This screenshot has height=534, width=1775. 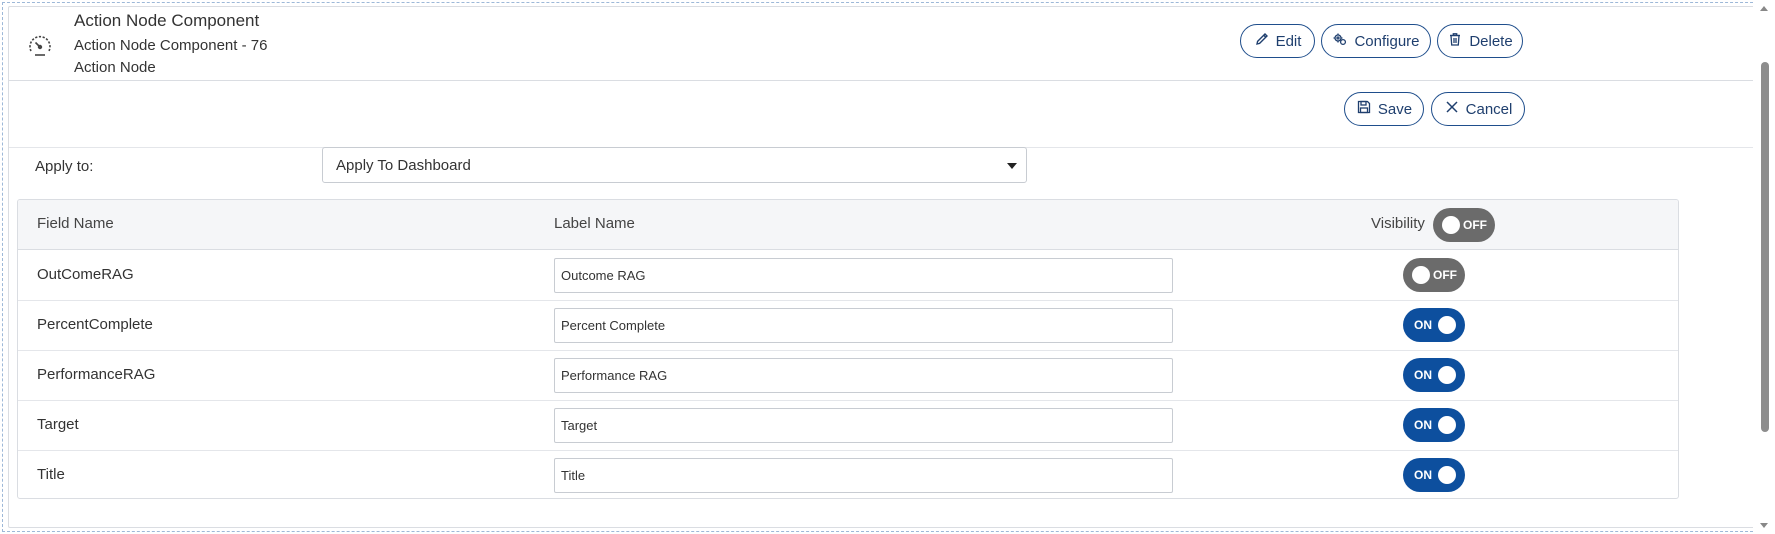 I want to click on pencil-icon, so click(x=1262, y=41).